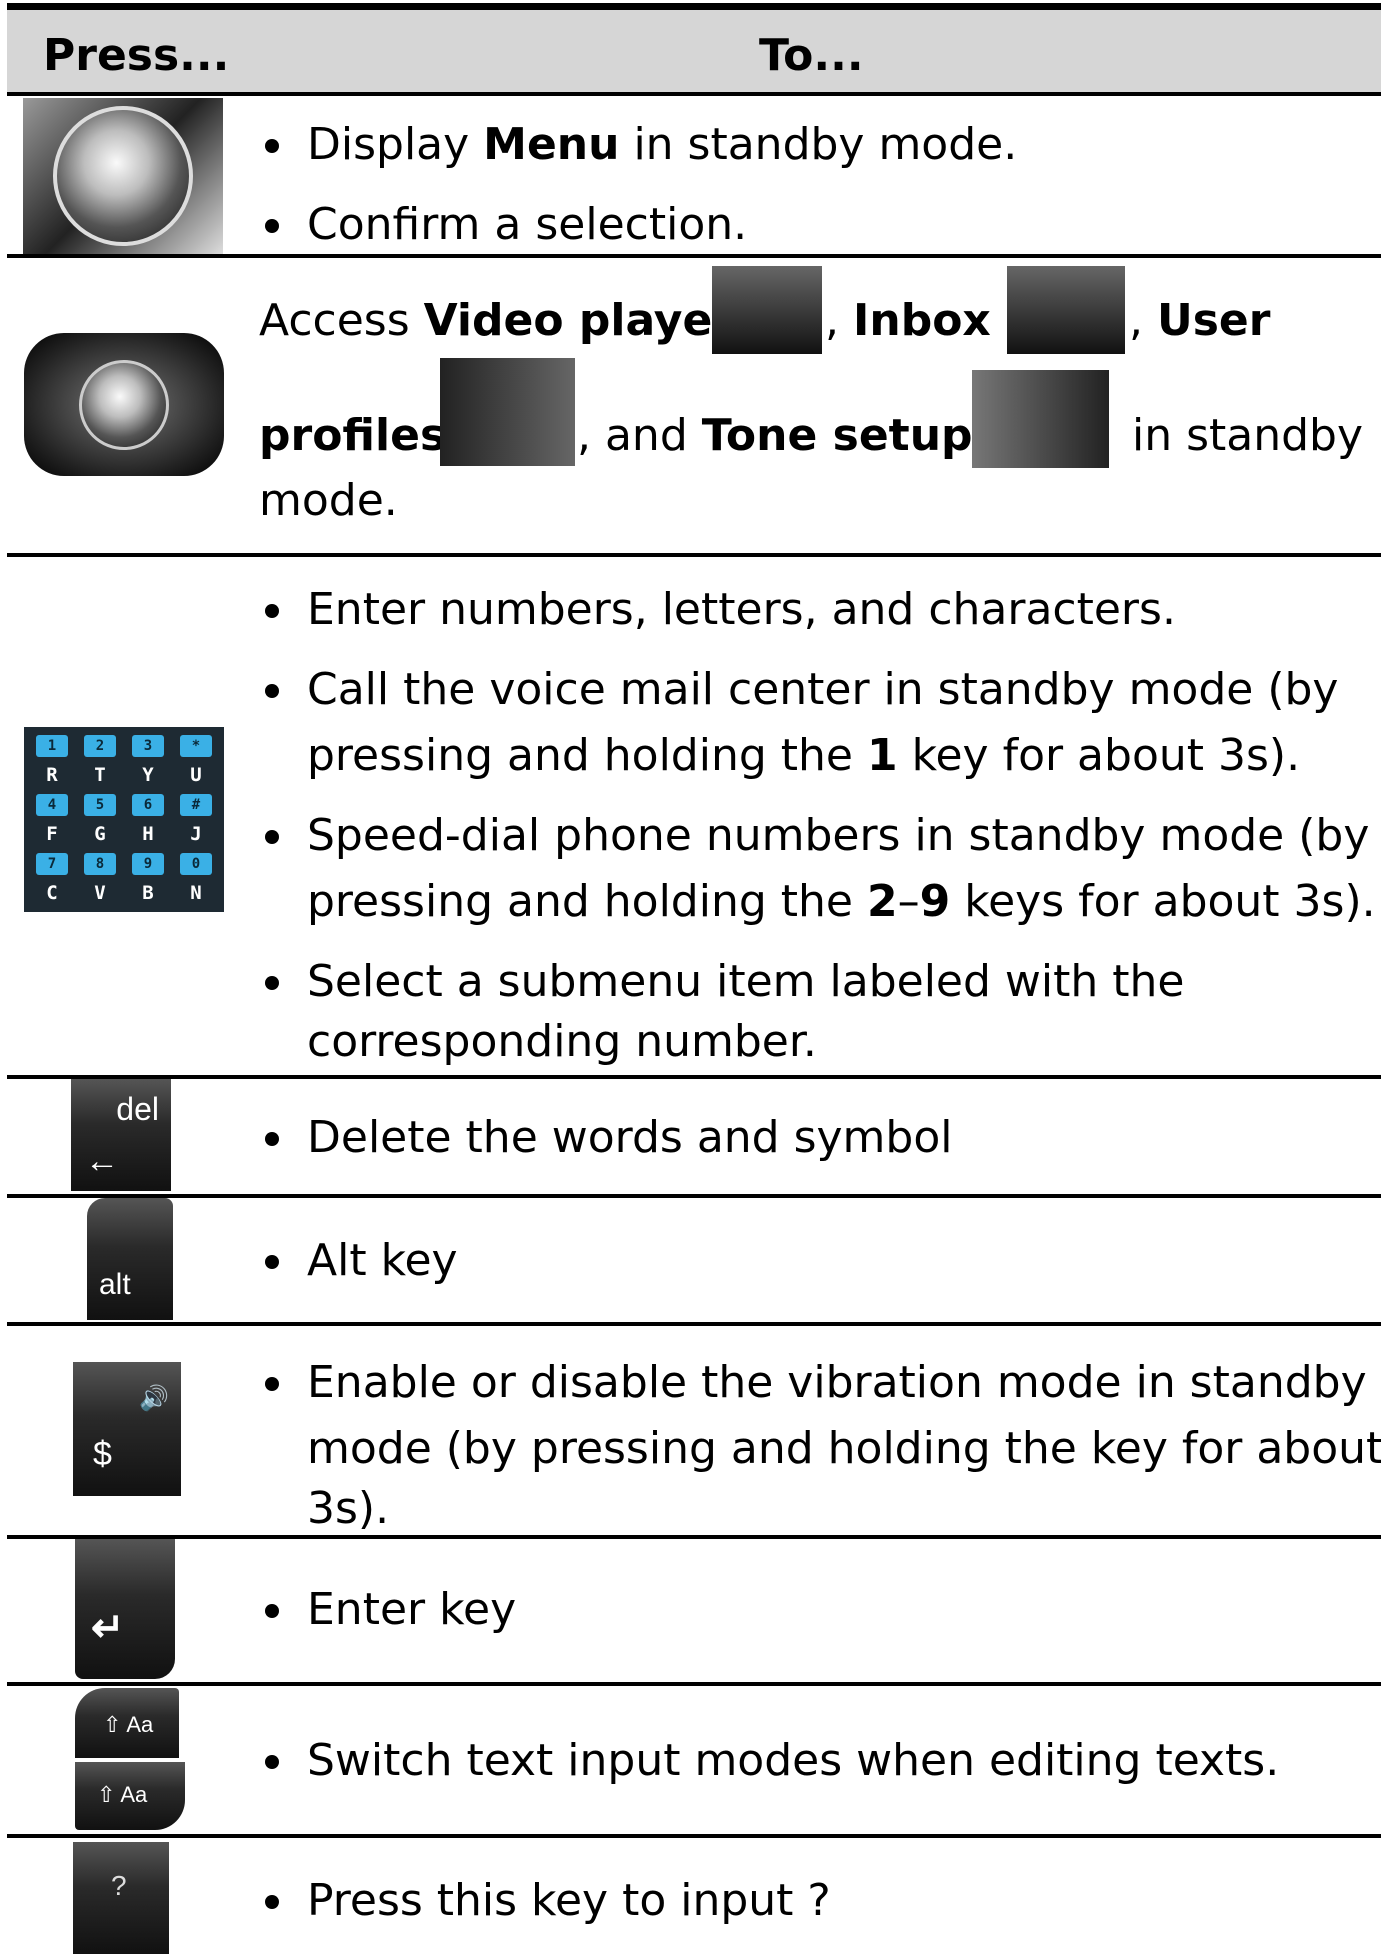 Image resolution: width=1381 pixels, height=1957 pixels. Describe the element at coordinates (148, 746) in the screenshot. I see `keypad-key: 3` at that location.